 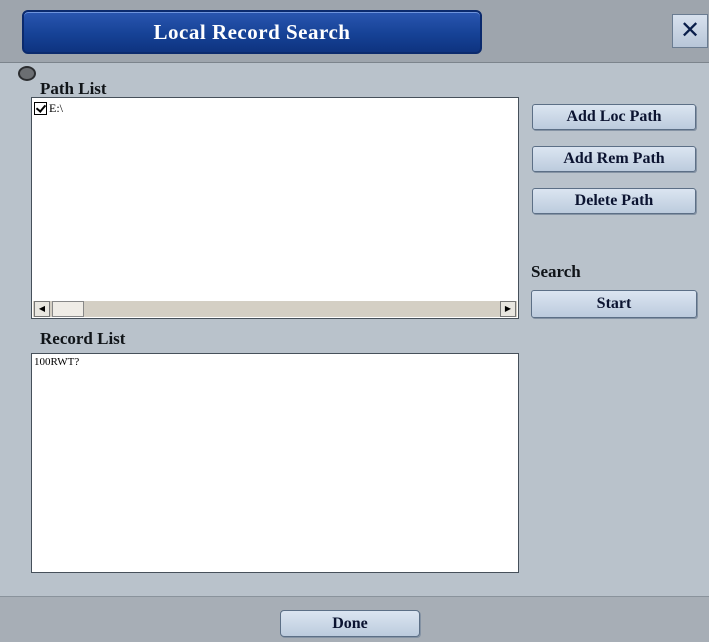 What do you see at coordinates (83, 338) in the screenshot?
I see `record-list-label: Record List` at bounding box center [83, 338].